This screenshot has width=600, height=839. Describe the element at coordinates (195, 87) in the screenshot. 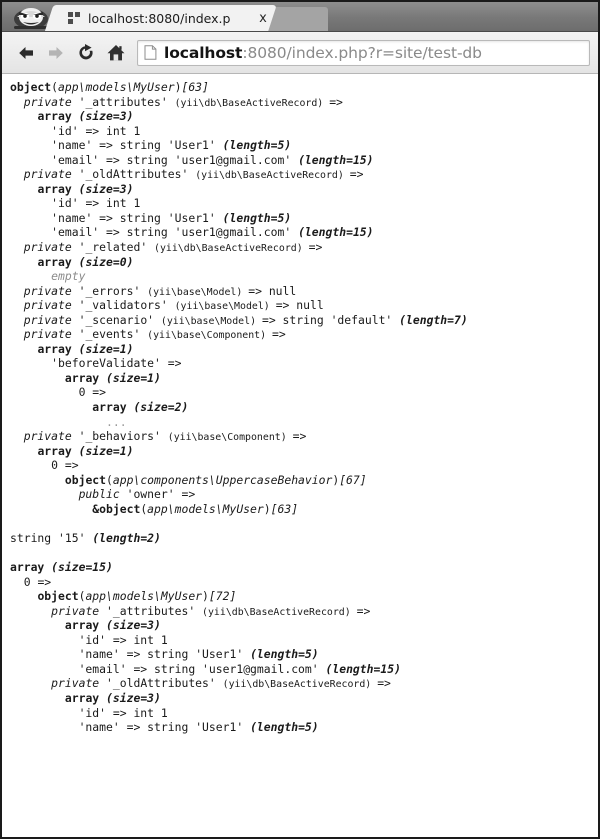

I see `dump-token: [63]` at that location.